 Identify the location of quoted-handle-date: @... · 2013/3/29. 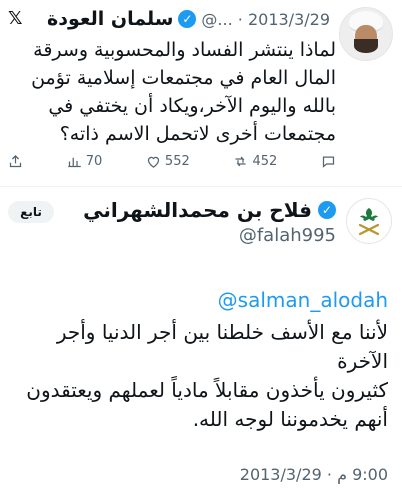
(265, 19).